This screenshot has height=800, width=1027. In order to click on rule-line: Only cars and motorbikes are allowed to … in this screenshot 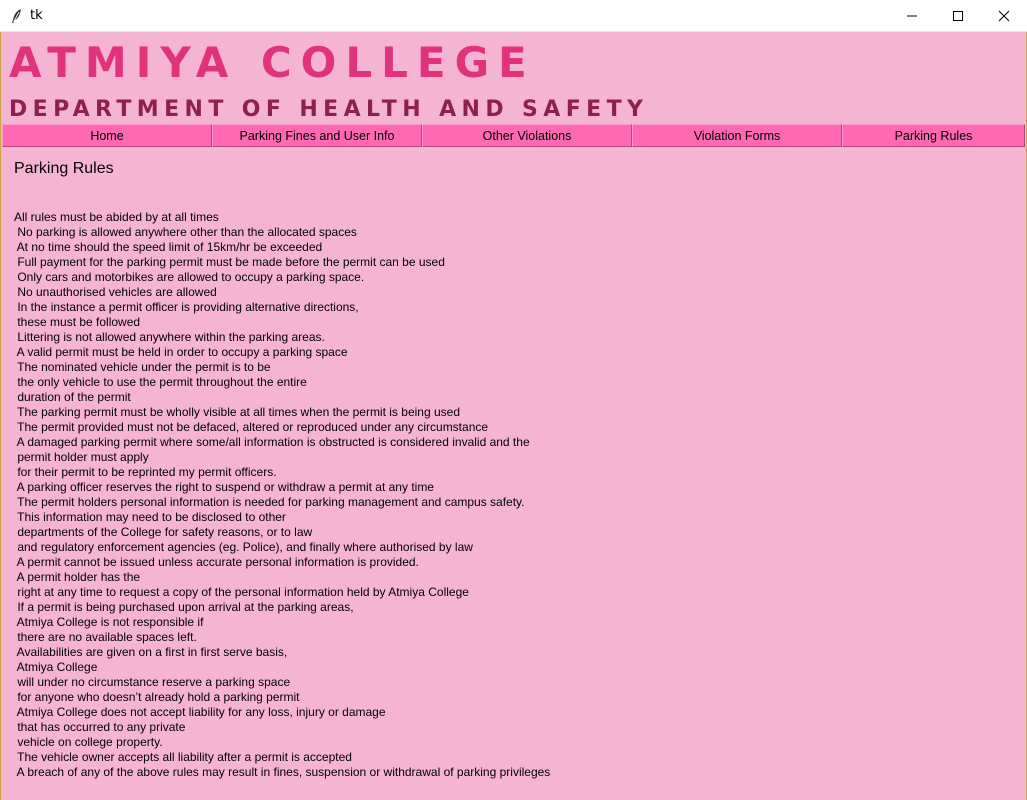, I will do `click(189, 277)`.